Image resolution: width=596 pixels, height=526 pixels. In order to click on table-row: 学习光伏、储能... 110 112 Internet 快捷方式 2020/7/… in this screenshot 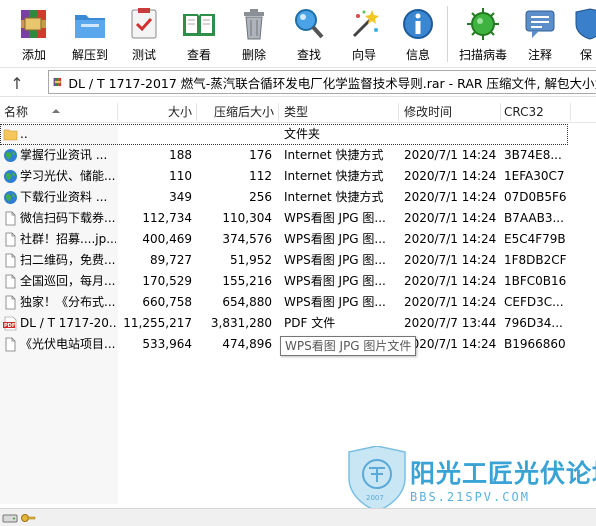, I will do `click(298, 176)`.